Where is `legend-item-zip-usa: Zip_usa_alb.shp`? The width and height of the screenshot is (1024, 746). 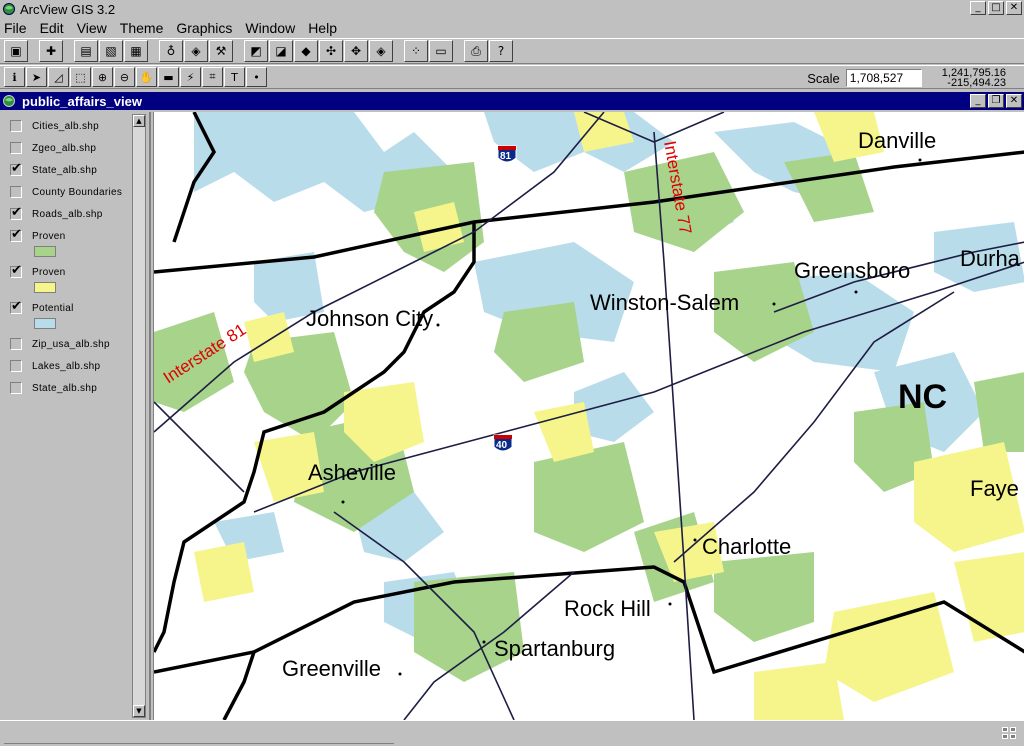
legend-item-zip-usa: Zip_usa_alb.shp is located at coordinates (60, 344).